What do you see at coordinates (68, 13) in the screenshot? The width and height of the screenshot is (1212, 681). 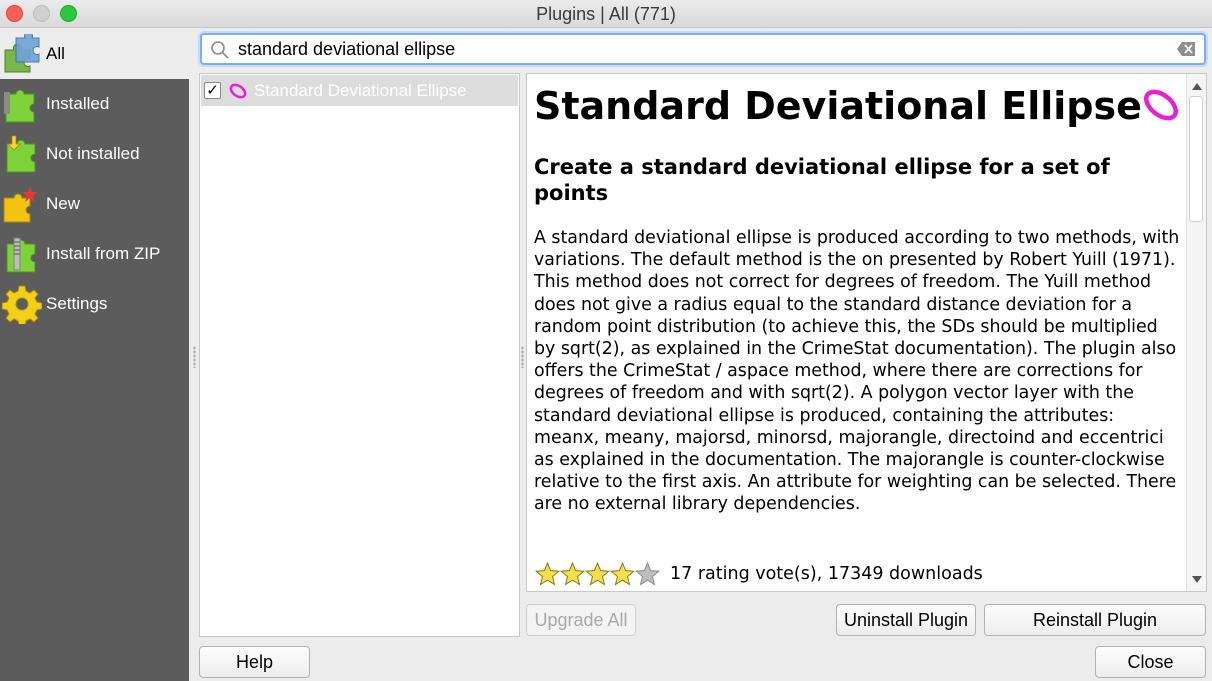 I see `maximize-window-button` at bounding box center [68, 13].